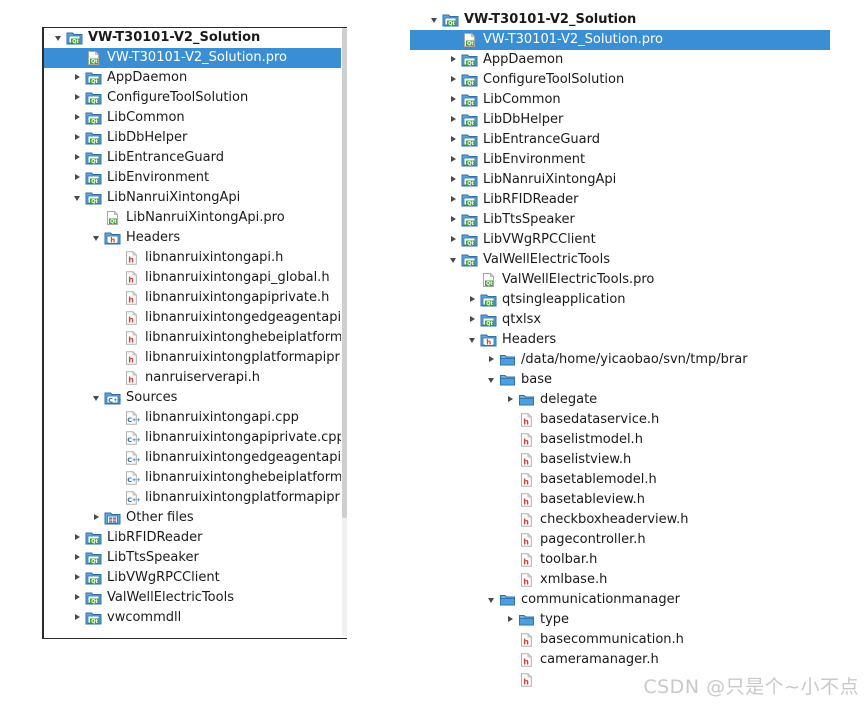 This screenshot has height=707, width=867. Describe the element at coordinates (620, 620) in the screenshot. I see `tree-row: type` at that location.